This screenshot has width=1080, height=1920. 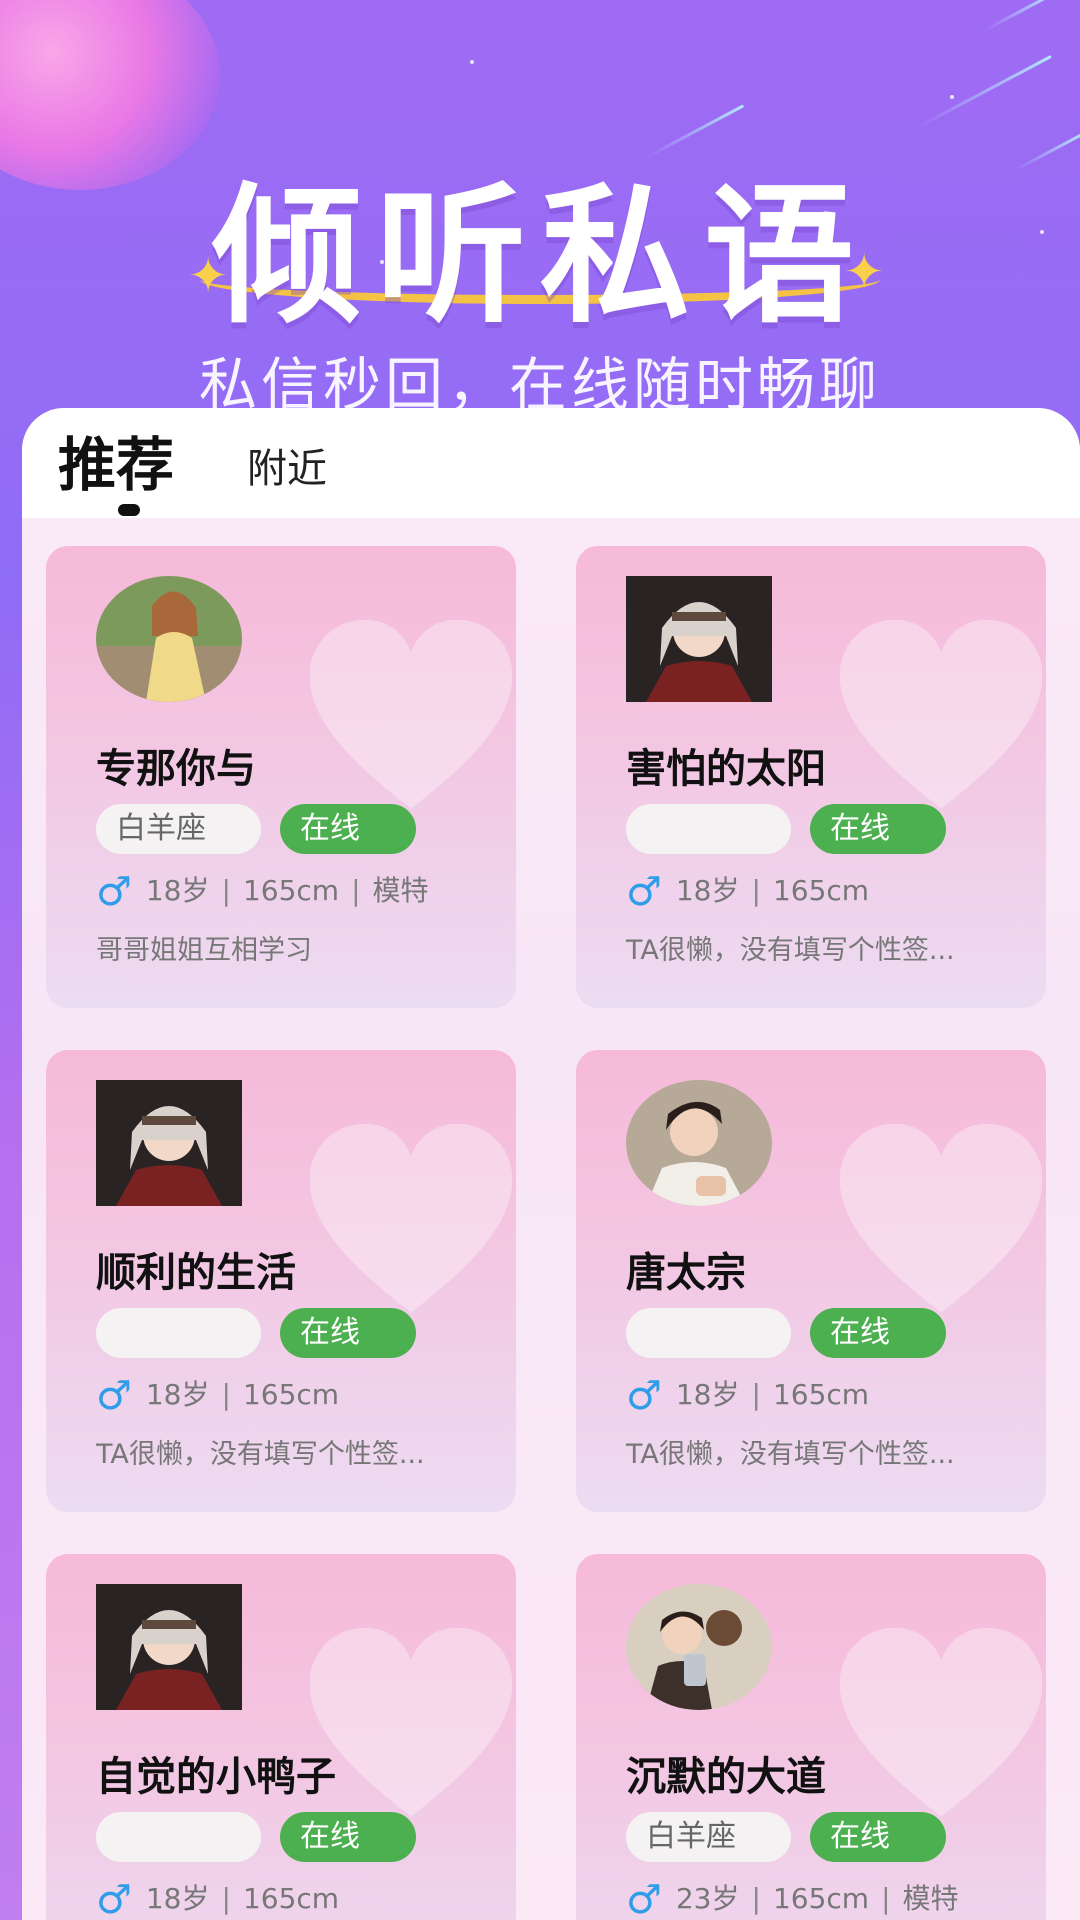 I want to click on user-name: 自觉的小鸭子, so click(x=216, y=1777).